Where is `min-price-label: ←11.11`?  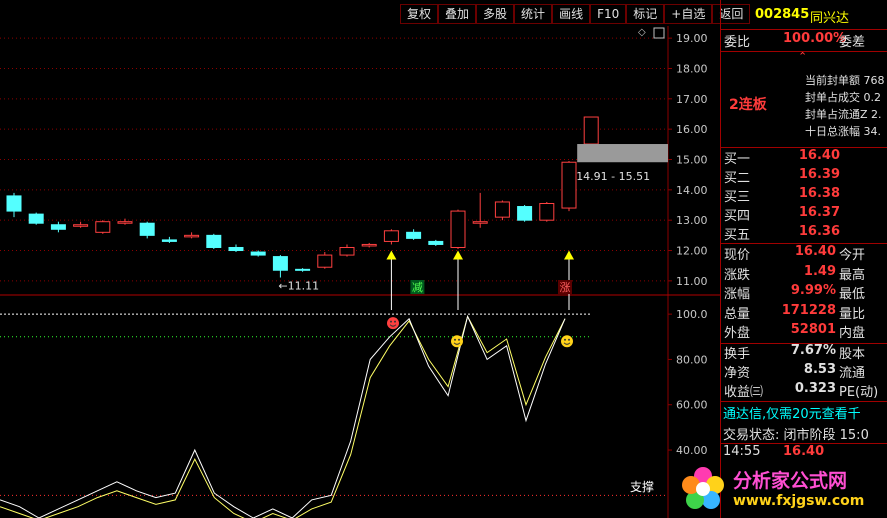
min-price-label: ←11.11 is located at coordinates (298, 286).